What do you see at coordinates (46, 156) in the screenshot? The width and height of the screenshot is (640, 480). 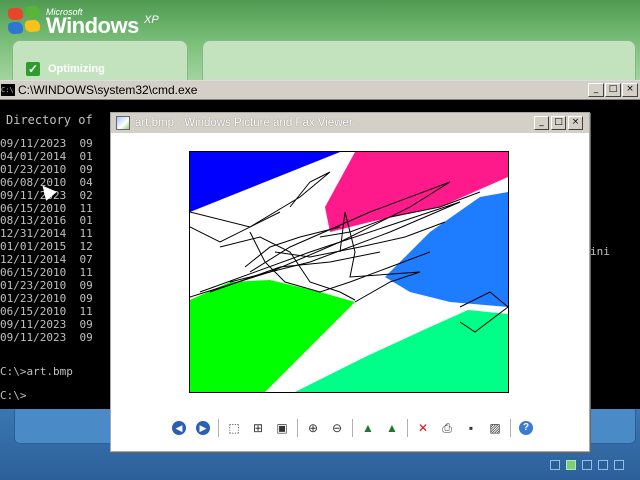 I see `listing-row: 04/01/2014 01` at bounding box center [46, 156].